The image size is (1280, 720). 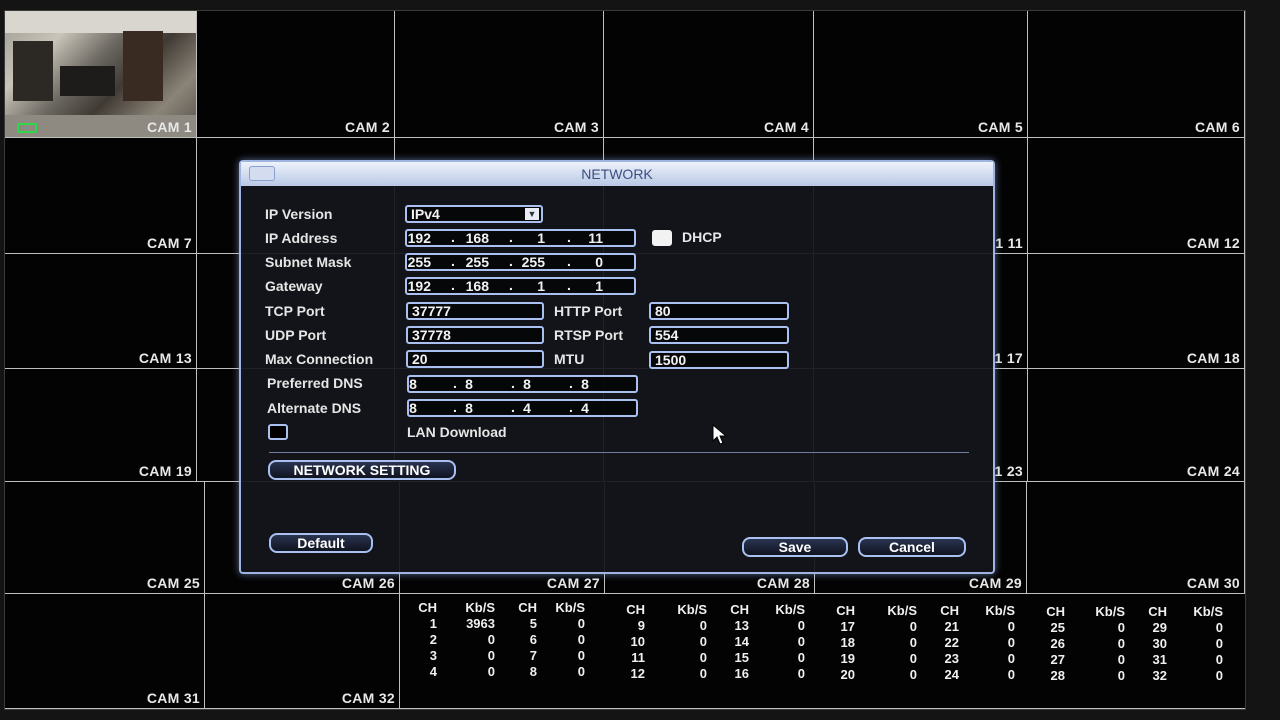 What do you see at coordinates (719, 360) in the screenshot?
I see `mtu-field: 1500` at bounding box center [719, 360].